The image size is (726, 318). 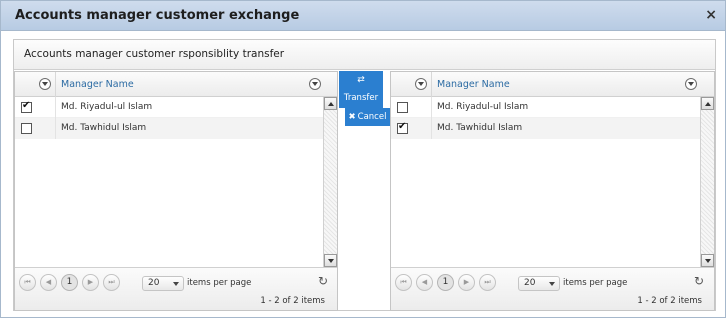 What do you see at coordinates (352, 117) in the screenshot?
I see `close-icon: ✖` at bounding box center [352, 117].